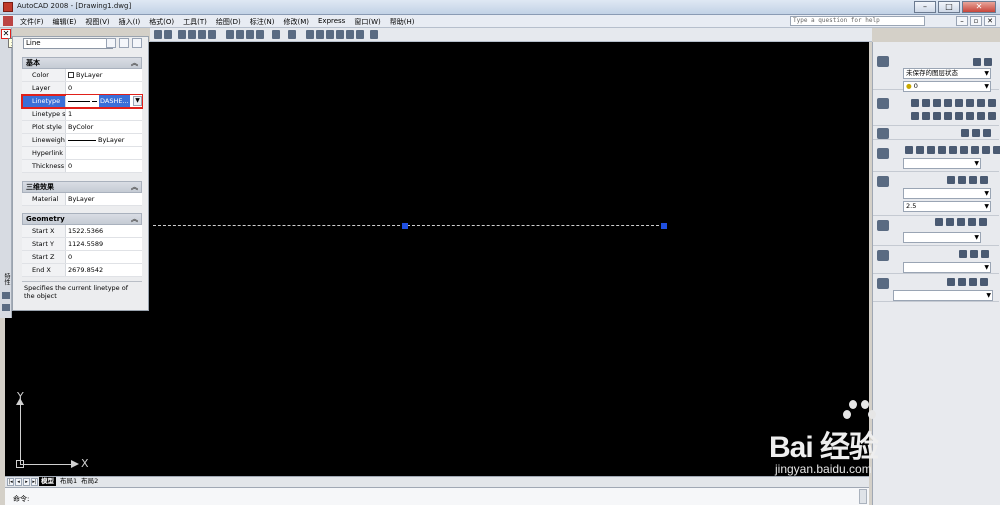  Describe the element at coordinates (951, 180) in the screenshot. I see `multiline-text-icon` at that location.